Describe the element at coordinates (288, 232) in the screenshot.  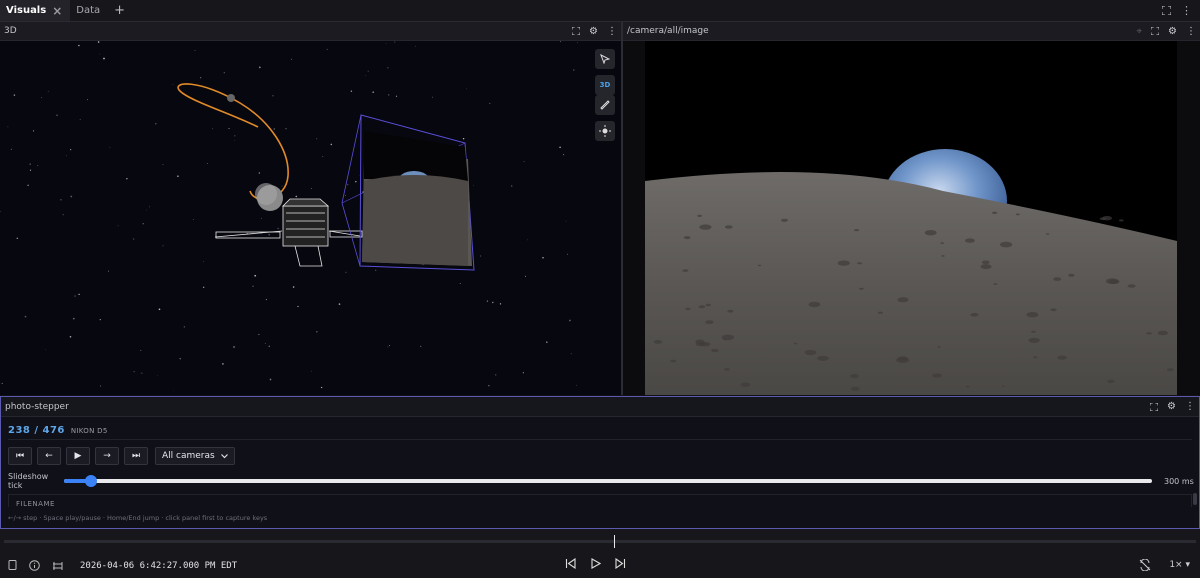
I see `spacecraft-model` at that location.